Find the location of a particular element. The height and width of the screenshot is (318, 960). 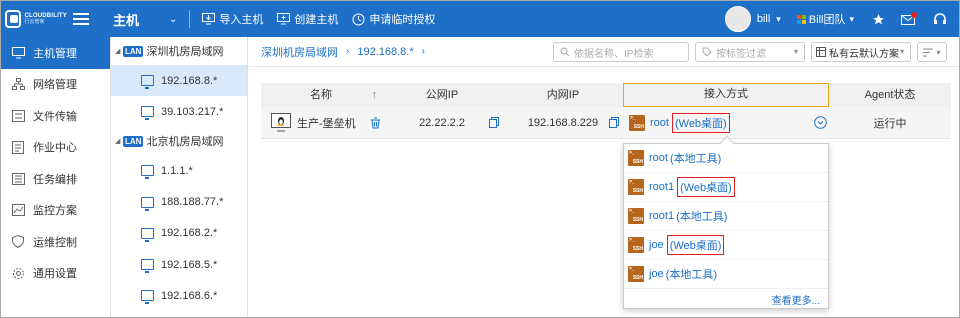

table-icon is located at coordinates (821, 52).